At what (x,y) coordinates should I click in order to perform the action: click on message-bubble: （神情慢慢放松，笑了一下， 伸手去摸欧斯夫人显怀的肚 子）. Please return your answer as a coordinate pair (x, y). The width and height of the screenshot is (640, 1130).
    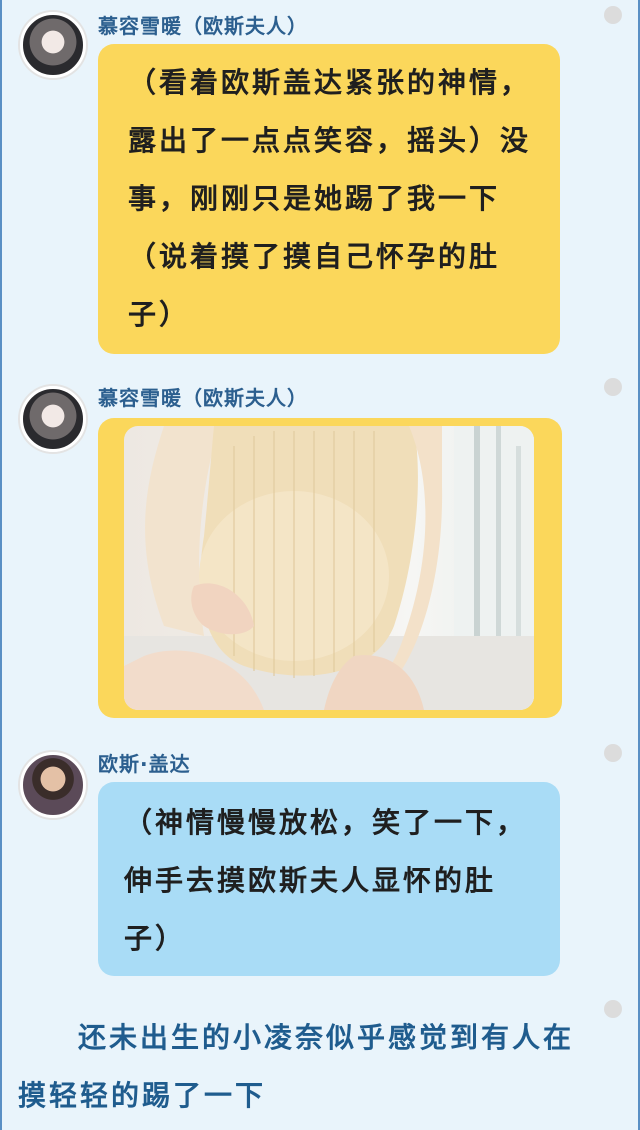
    Looking at the image, I should click on (329, 879).